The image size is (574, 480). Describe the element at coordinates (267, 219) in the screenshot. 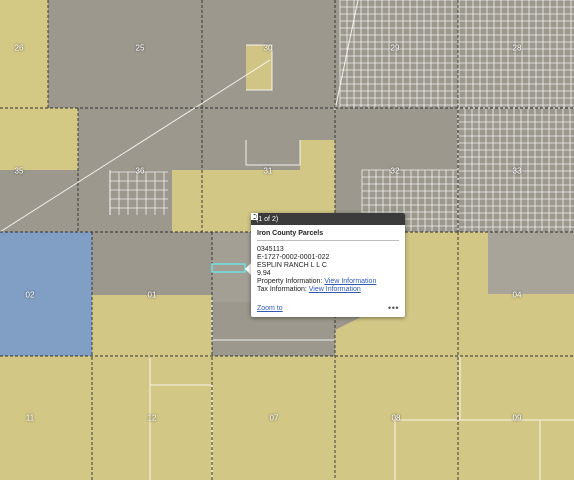

I see `popup-feature-count: (1 of 2)` at that location.